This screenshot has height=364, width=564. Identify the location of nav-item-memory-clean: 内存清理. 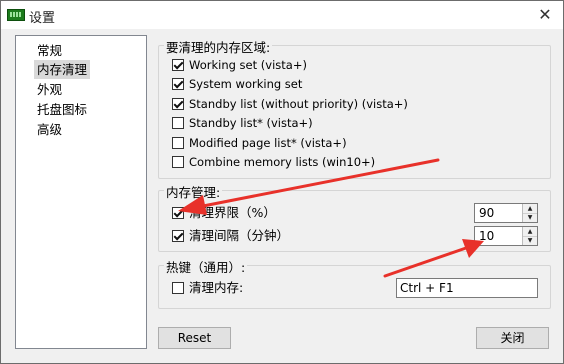
(62, 69).